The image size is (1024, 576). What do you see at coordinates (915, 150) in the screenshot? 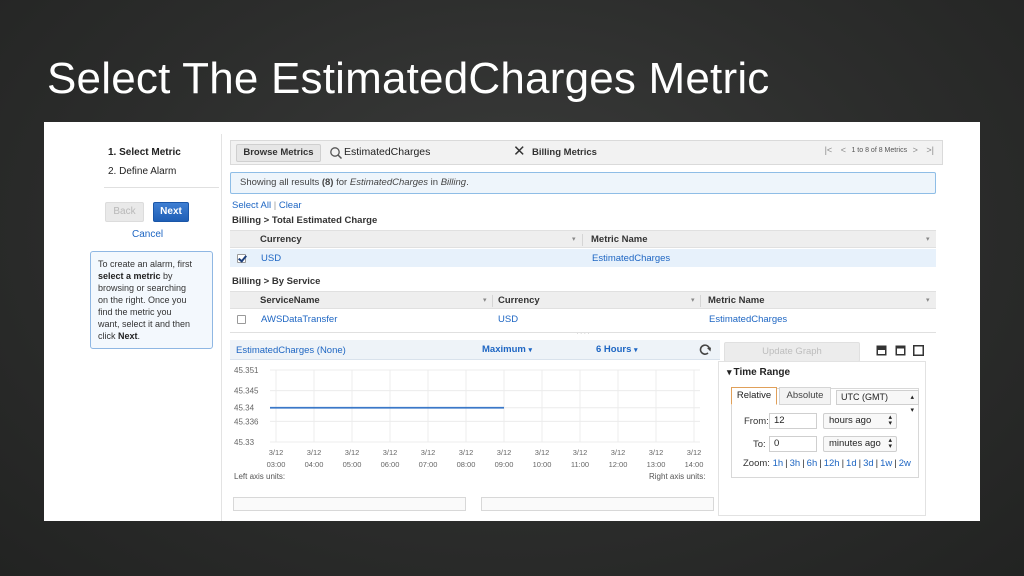
I see `next-page-icon: >` at bounding box center [915, 150].